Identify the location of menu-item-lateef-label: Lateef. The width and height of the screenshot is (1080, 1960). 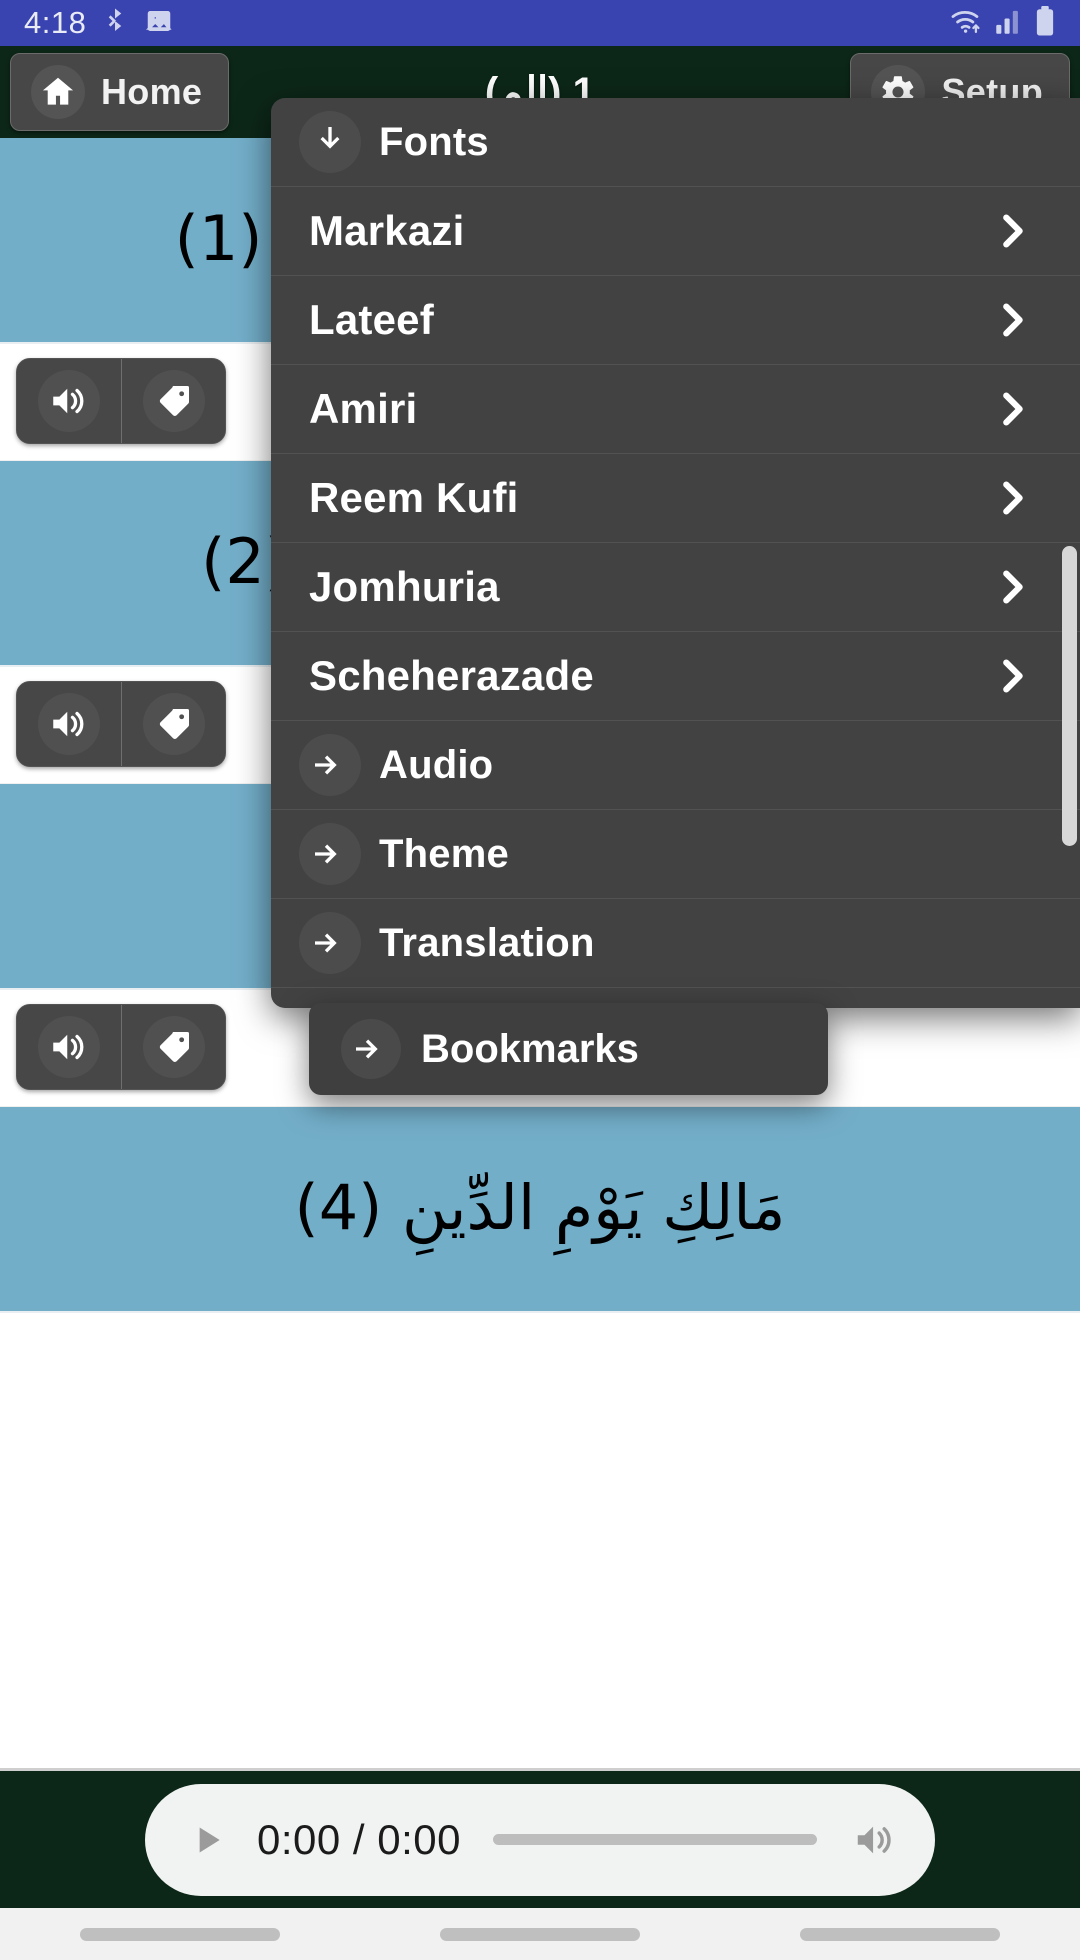
(371, 319).